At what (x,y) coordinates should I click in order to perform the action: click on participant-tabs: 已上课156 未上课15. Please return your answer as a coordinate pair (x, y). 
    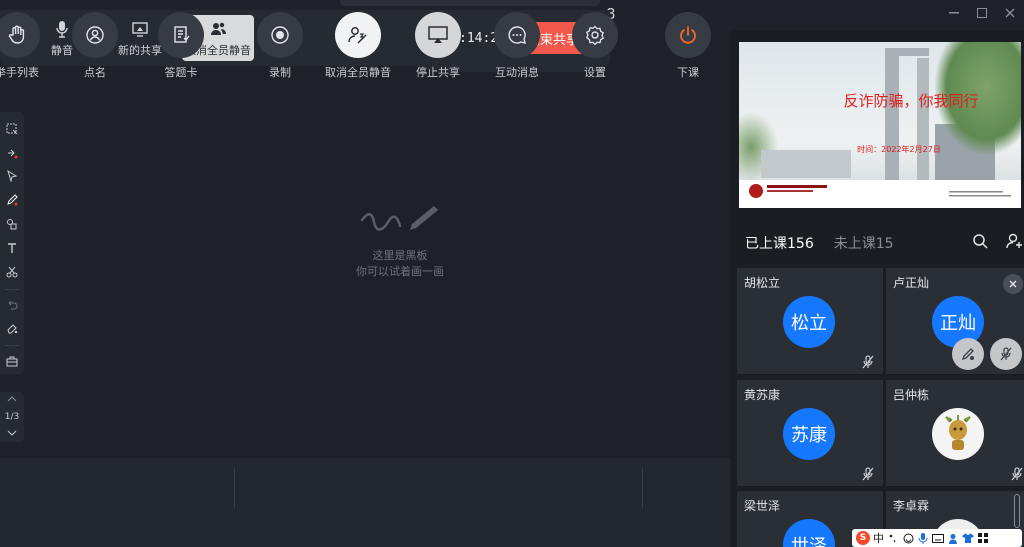
    Looking at the image, I should click on (819, 243).